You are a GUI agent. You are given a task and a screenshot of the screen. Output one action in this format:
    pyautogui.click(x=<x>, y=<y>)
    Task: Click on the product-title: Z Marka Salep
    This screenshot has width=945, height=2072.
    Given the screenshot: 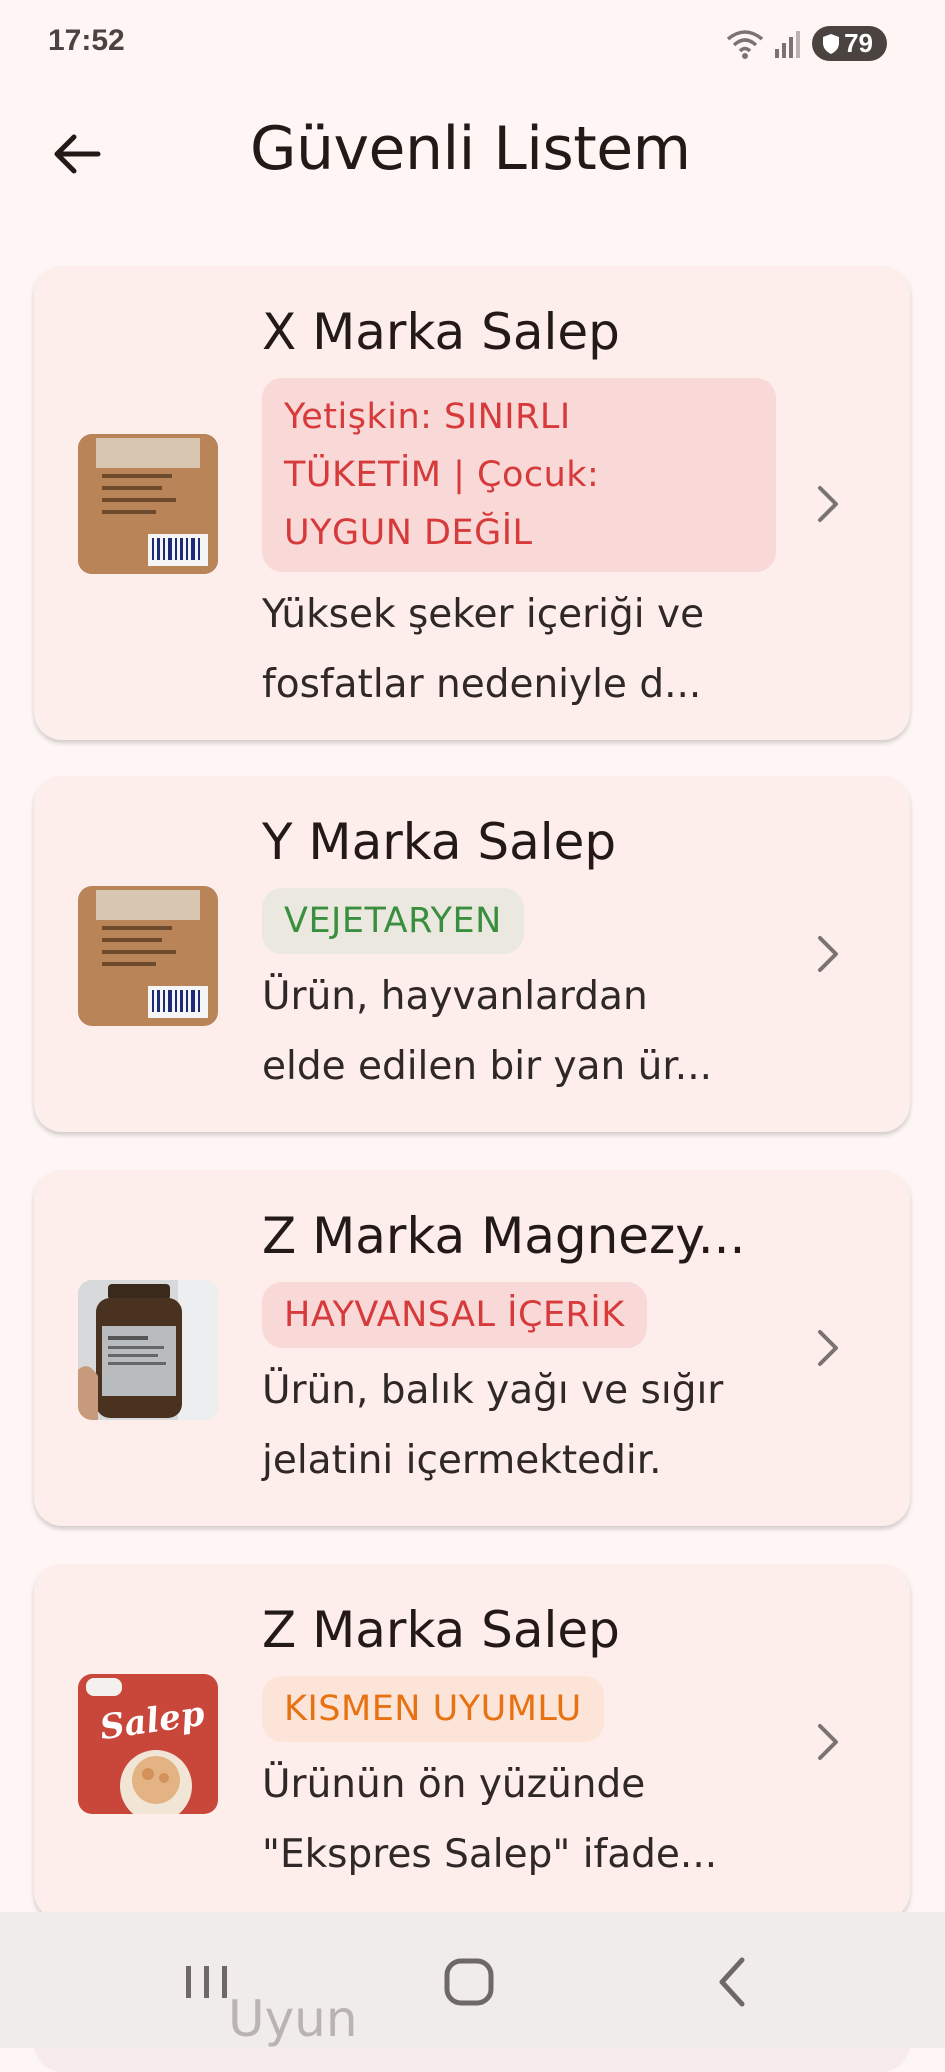 What is the action you would take?
    pyautogui.click(x=441, y=1630)
    